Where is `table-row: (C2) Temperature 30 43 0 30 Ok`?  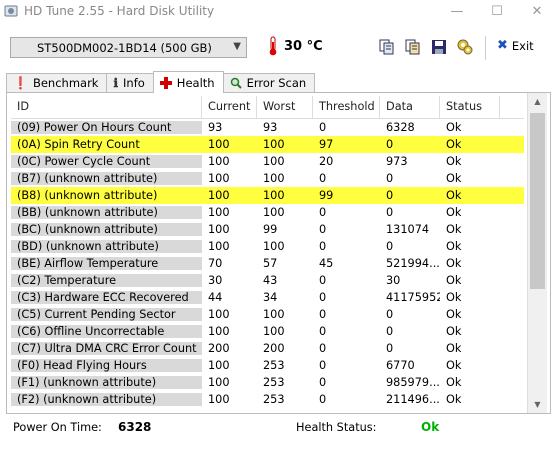
table-row: (C2) Temperature 30 43 0 30 Ok is located at coordinates (267, 280).